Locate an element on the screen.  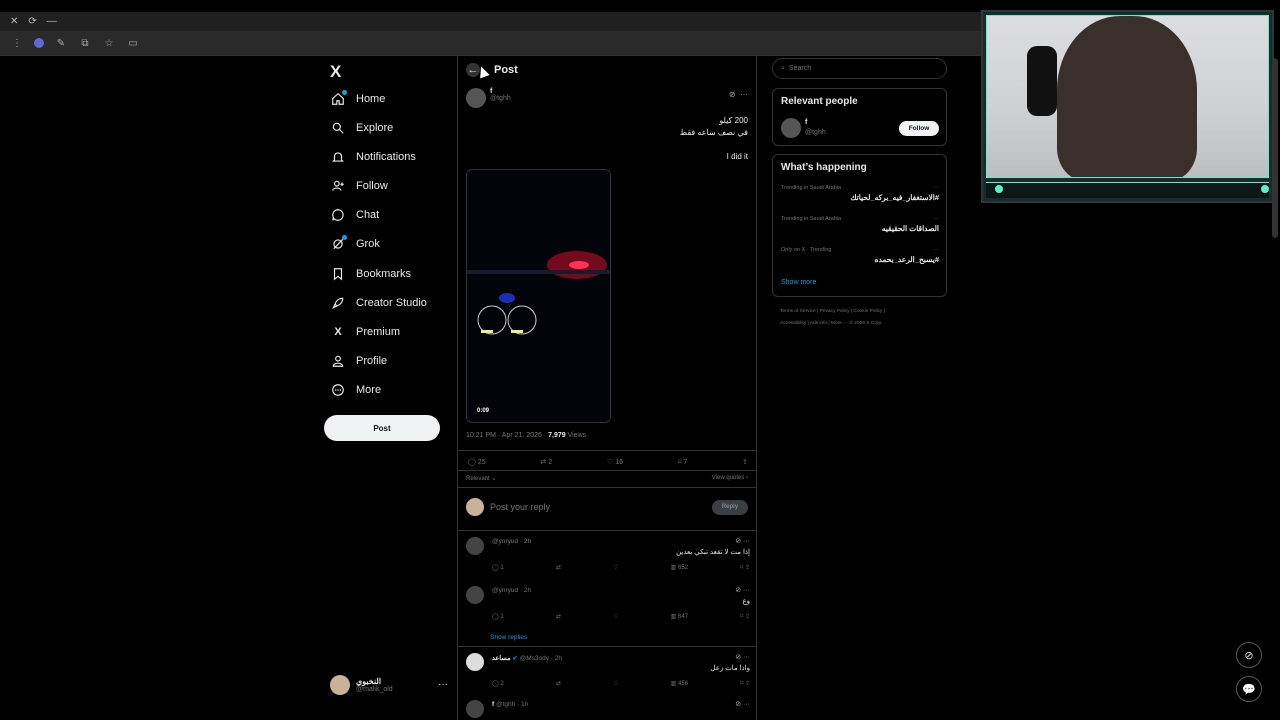
post-actions: ◯ 25 ⇄ 2 ♡ 16 ⌑ 7 ⇪ is located at coordinates (608, 462).